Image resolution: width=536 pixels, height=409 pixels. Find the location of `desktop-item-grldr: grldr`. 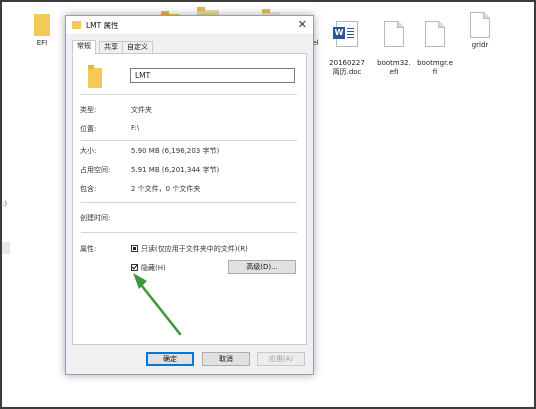

desktop-item-grldr: grldr is located at coordinates (480, 31).